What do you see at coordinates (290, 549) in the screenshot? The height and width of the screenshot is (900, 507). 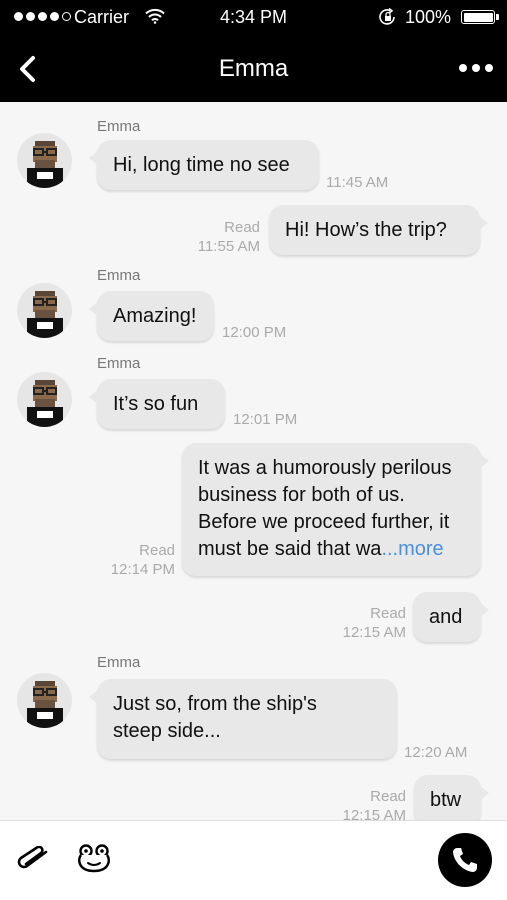 I see `message-text-line: must be said that wa` at bounding box center [290, 549].